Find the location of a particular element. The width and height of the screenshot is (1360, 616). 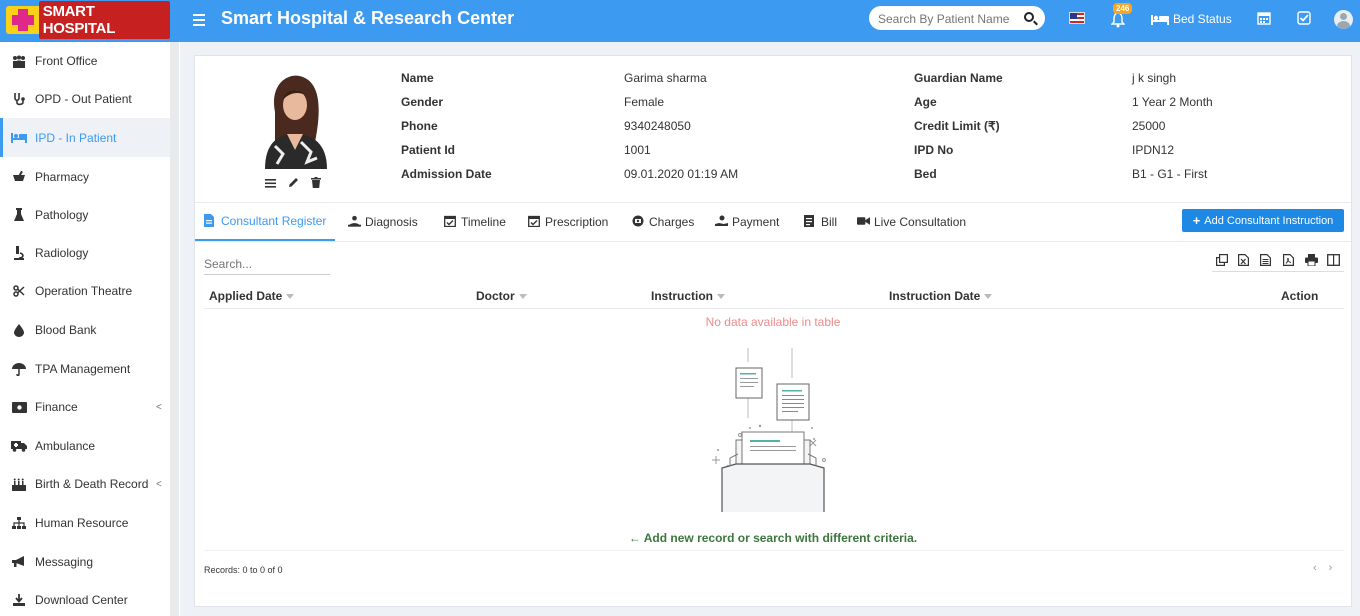

sidebar-item-messaging: Messaging is located at coordinates (85, 562).